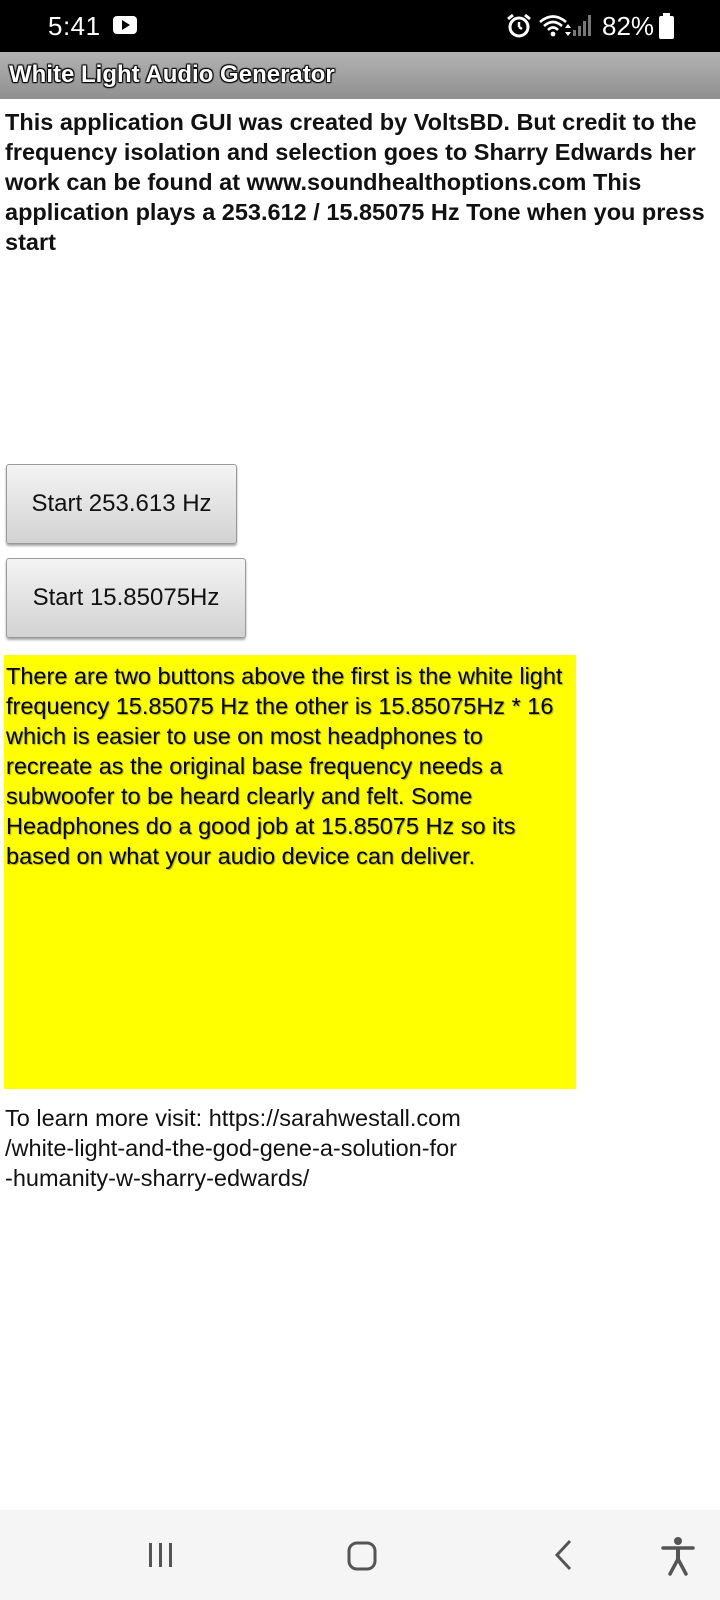 The width and height of the screenshot is (720, 1600). I want to click on accessibility-icon, so click(678, 1556).